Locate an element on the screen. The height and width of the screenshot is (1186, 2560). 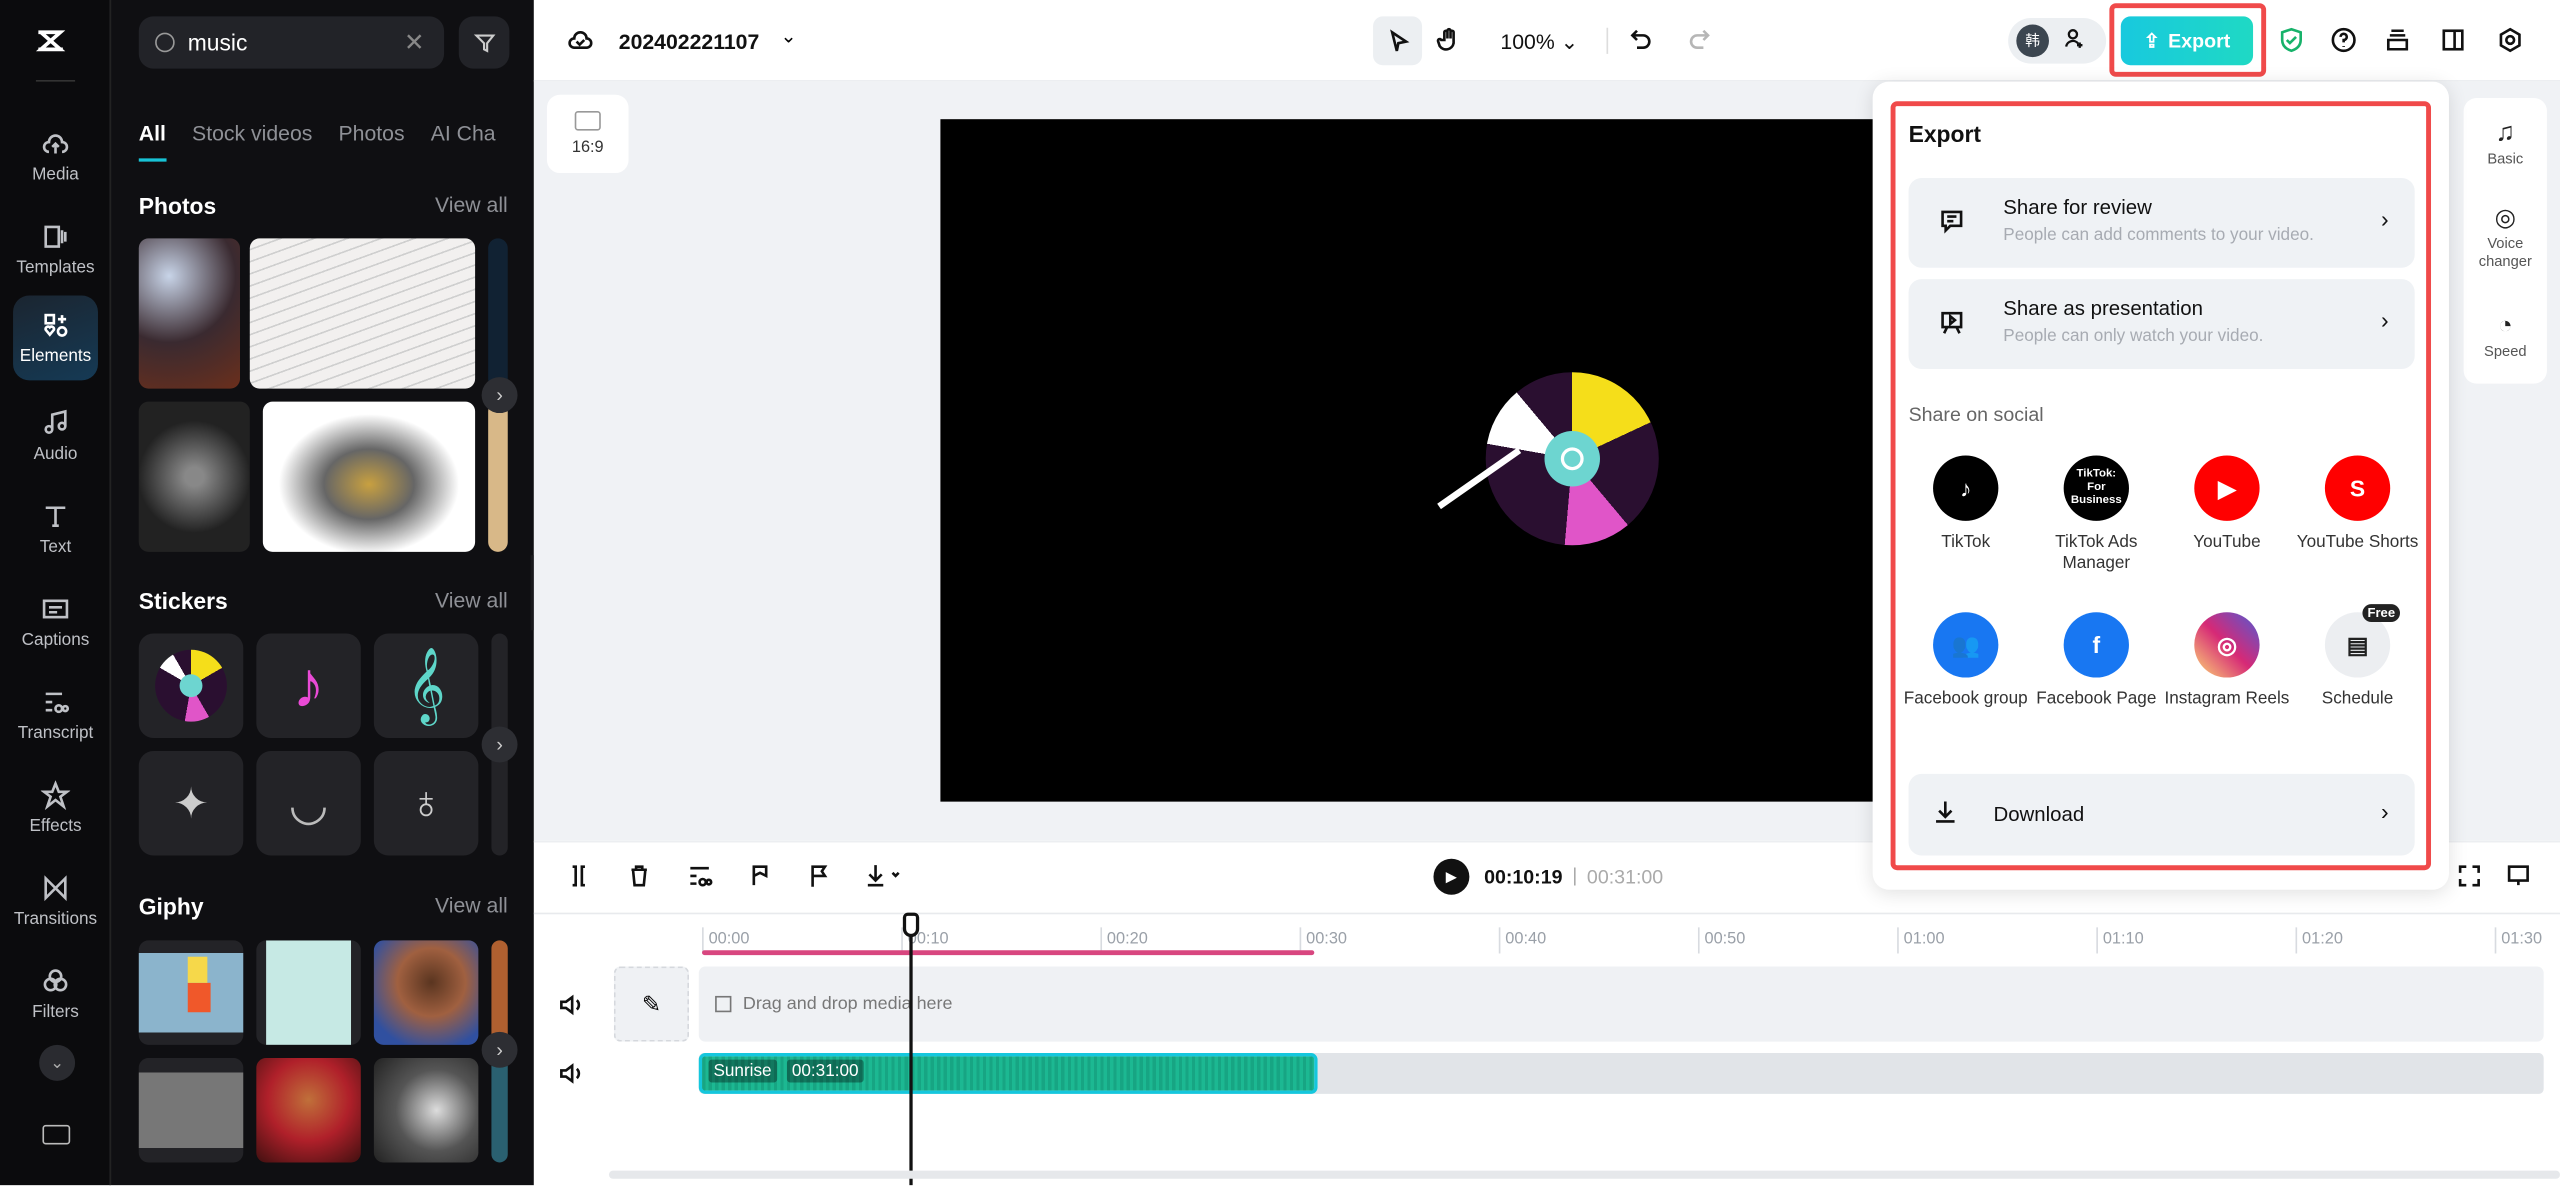
rail-item-elements: Elements is located at coordinates (55, 338).